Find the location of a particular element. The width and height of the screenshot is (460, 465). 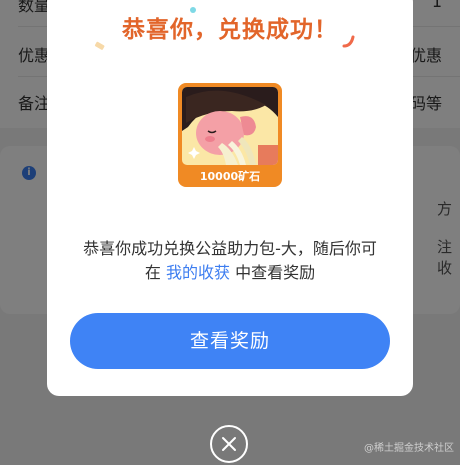

message-text: 中查看奖励 is located at coordinates (273, 272).